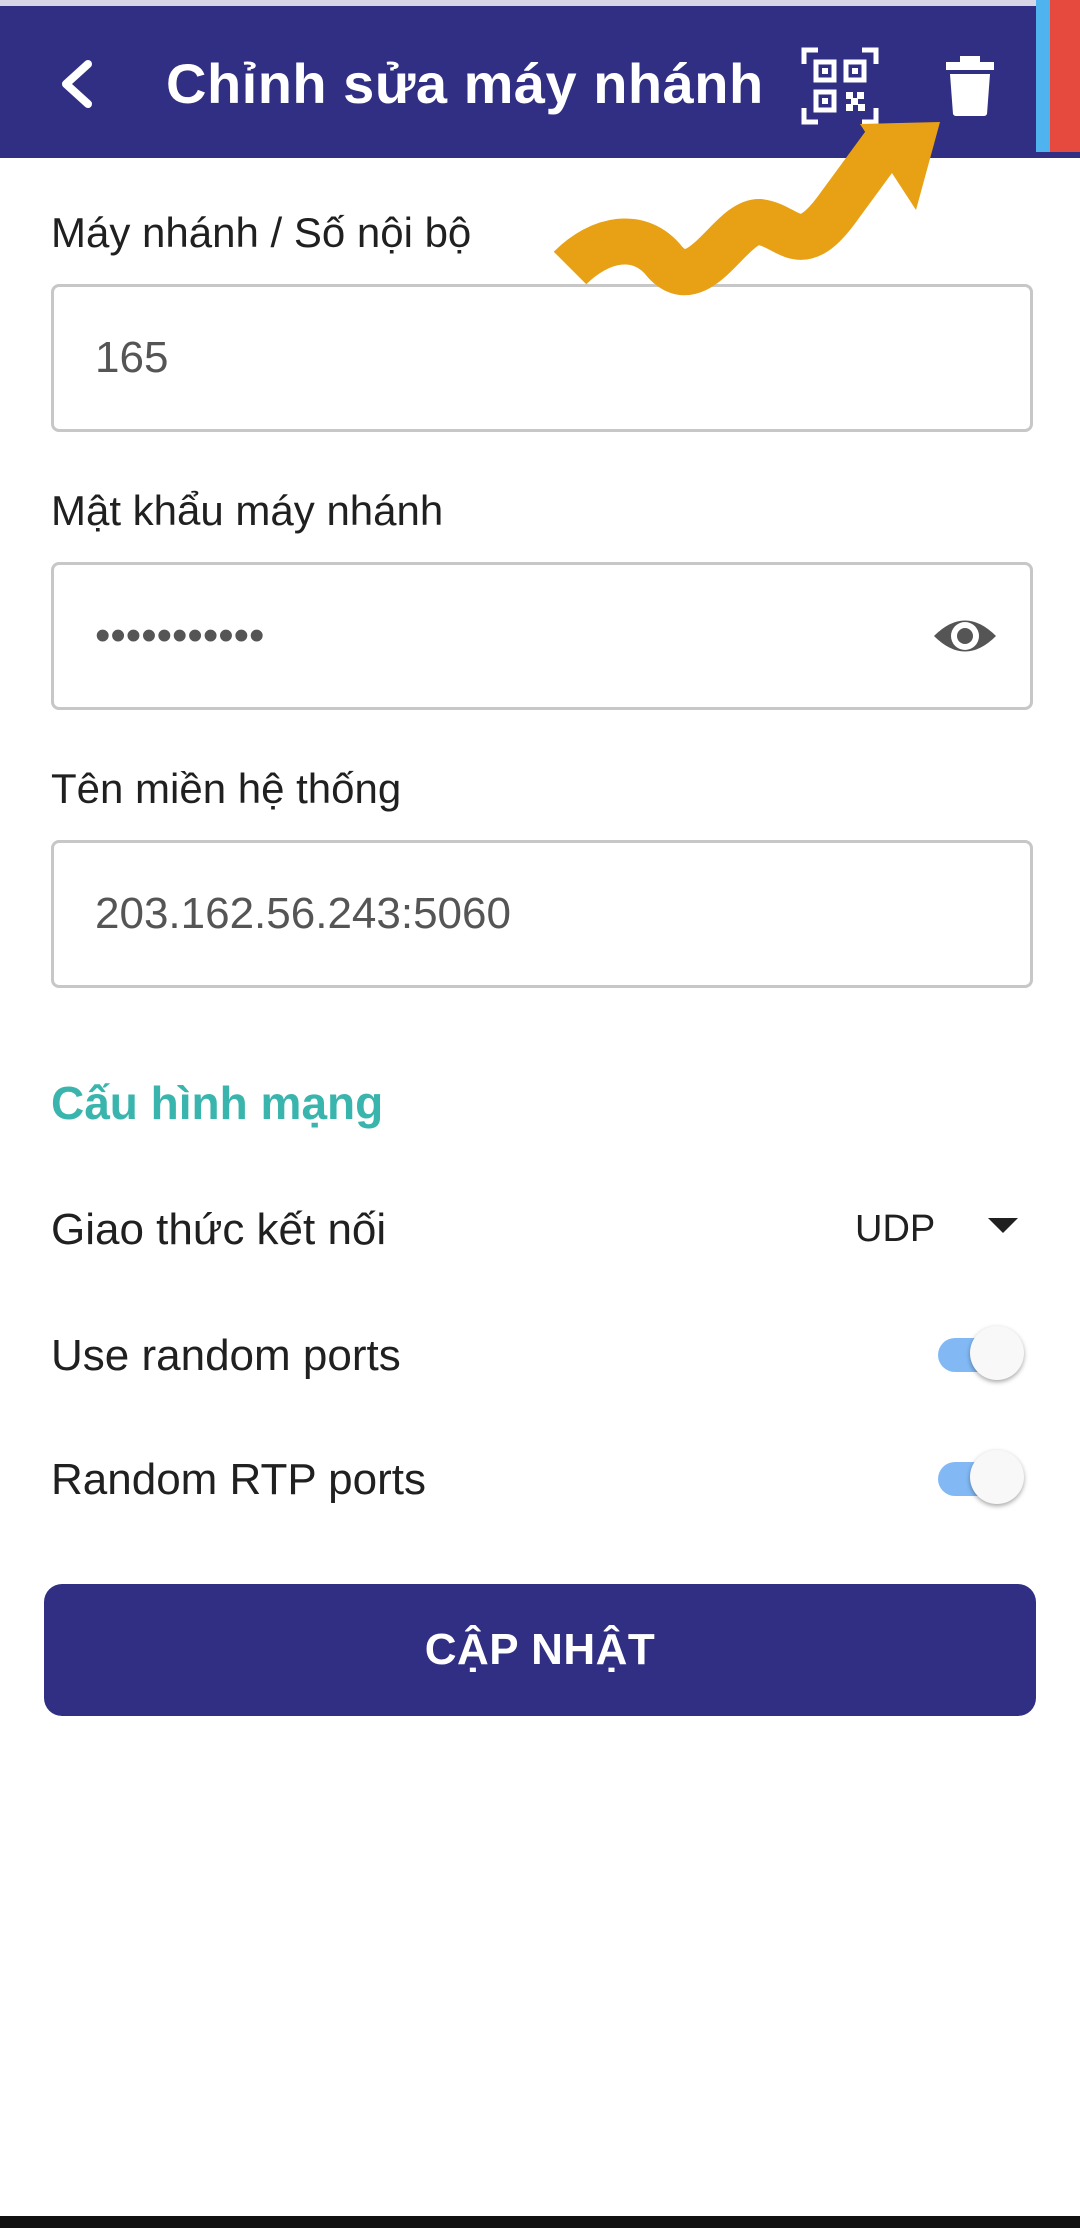 Image resolution: width=1080 pixels, height=2228 pixels. What do you see at coordinates (247, 510) in the screenshot?
I see `password-label: Mật khẩu máy nhánh` at bounding box center [247, 510].